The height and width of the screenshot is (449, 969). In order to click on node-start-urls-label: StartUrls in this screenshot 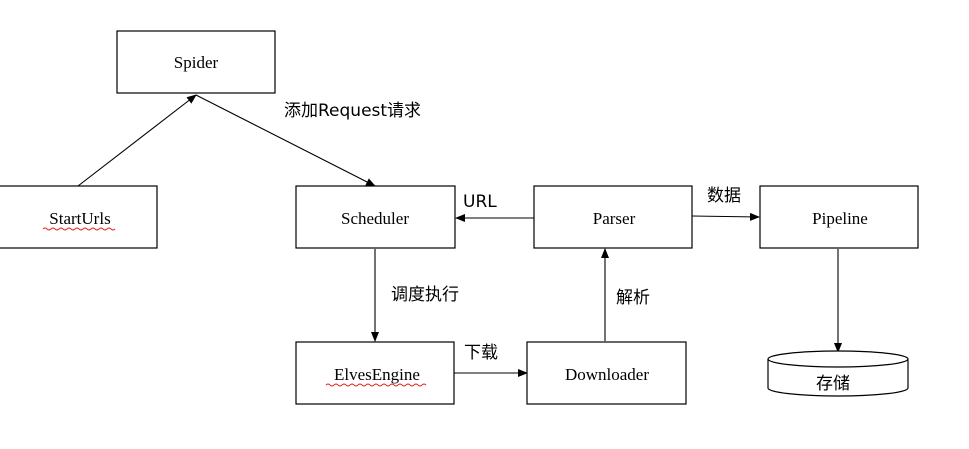, I will do `click(79, 218)`.